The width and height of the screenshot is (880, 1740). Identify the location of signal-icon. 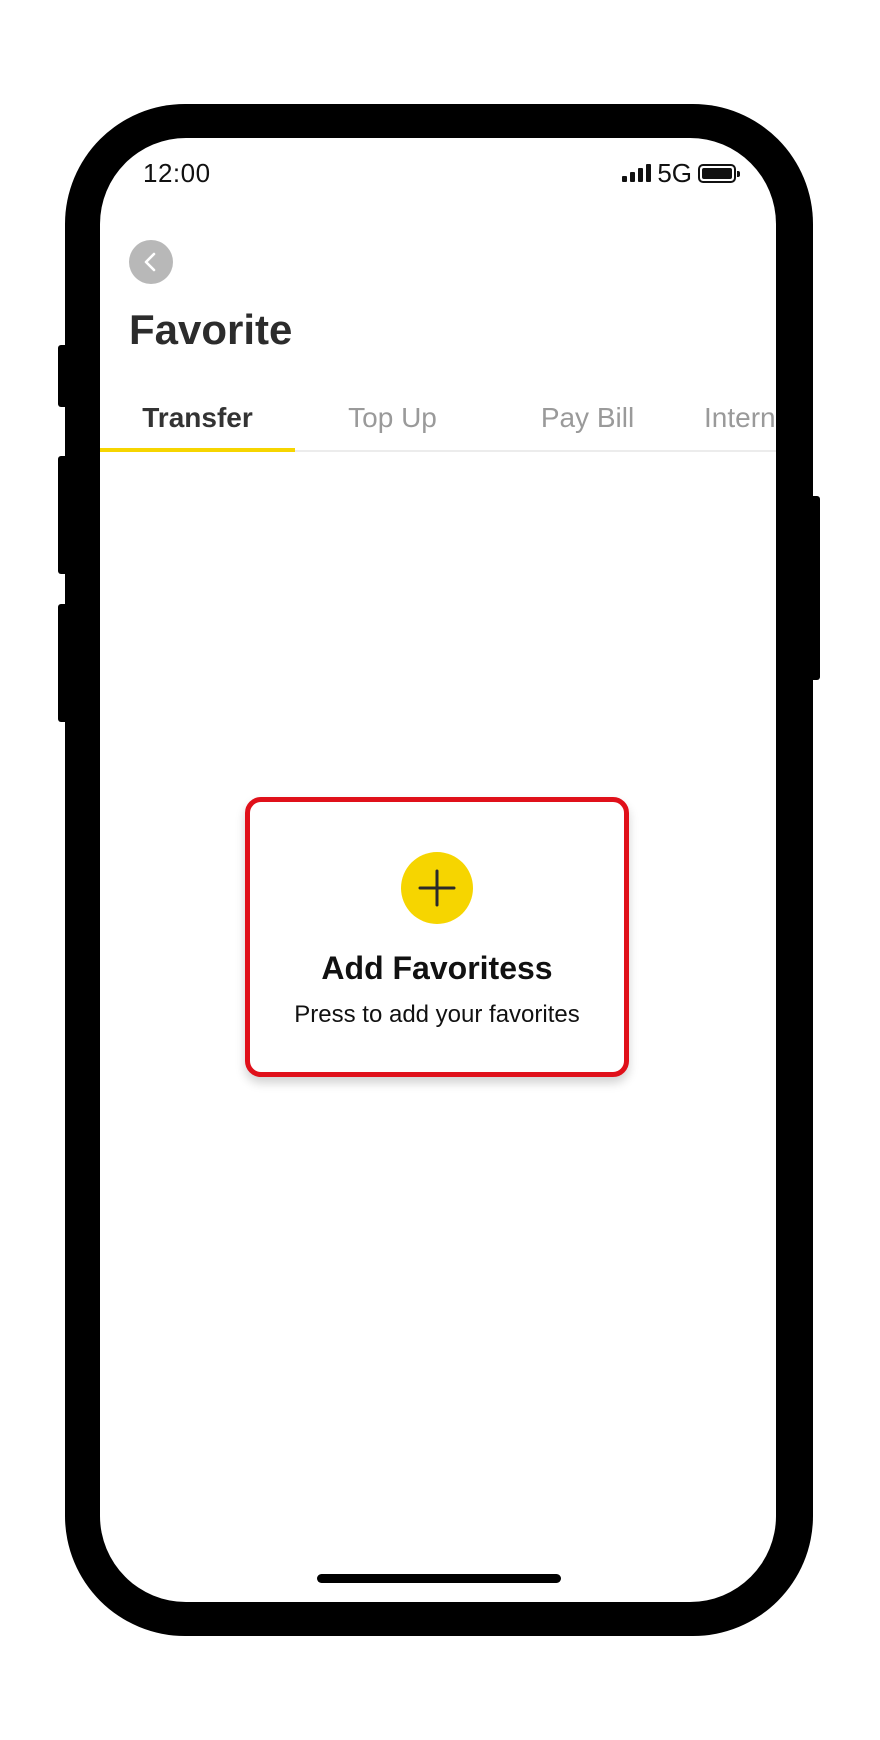
(637, 173).